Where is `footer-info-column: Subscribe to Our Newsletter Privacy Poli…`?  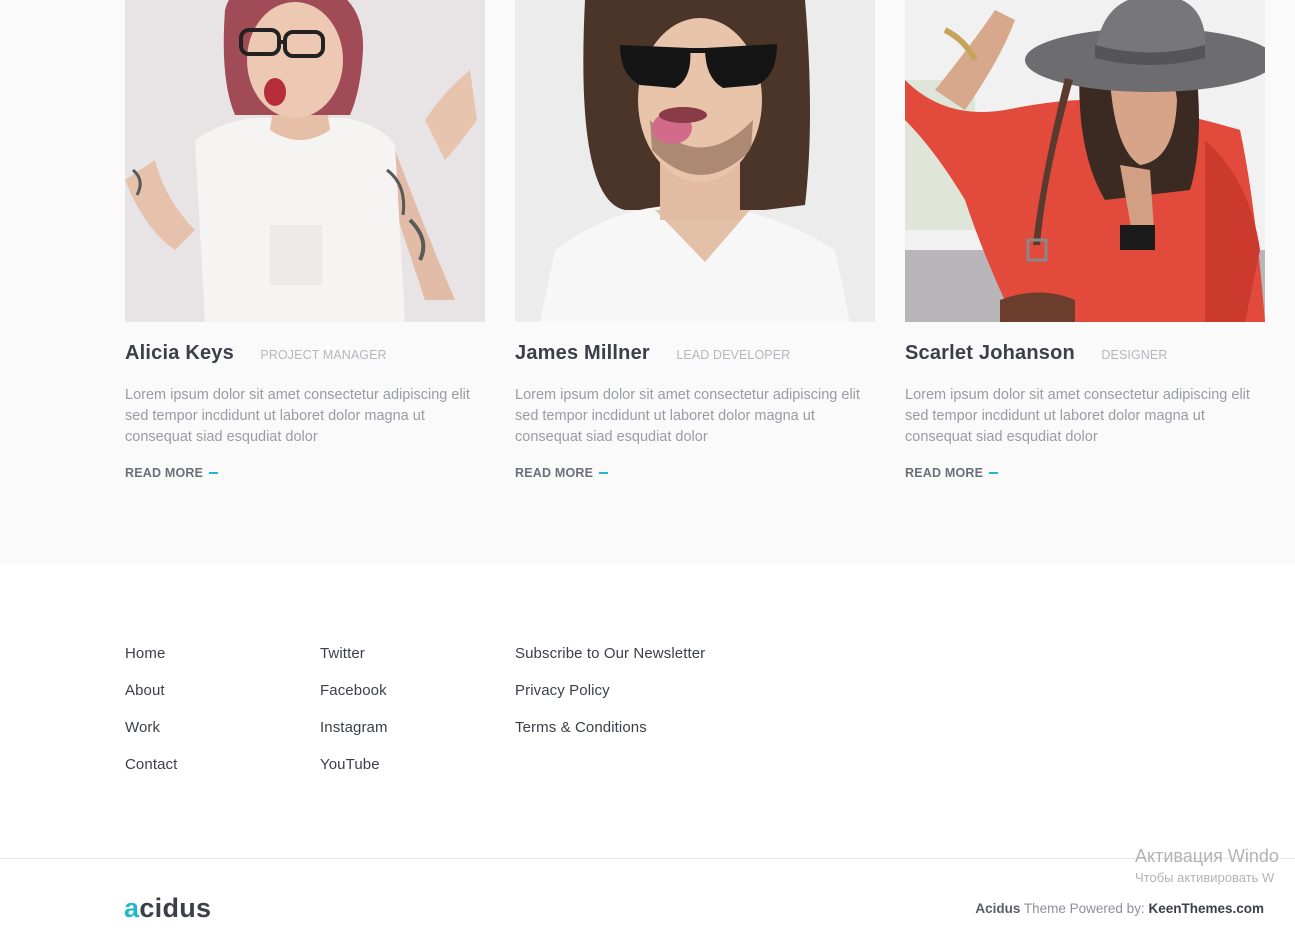
footer-info-column: Subscribe to Our Newsletter Privacy Poli… is located at coordinates (610, 700).